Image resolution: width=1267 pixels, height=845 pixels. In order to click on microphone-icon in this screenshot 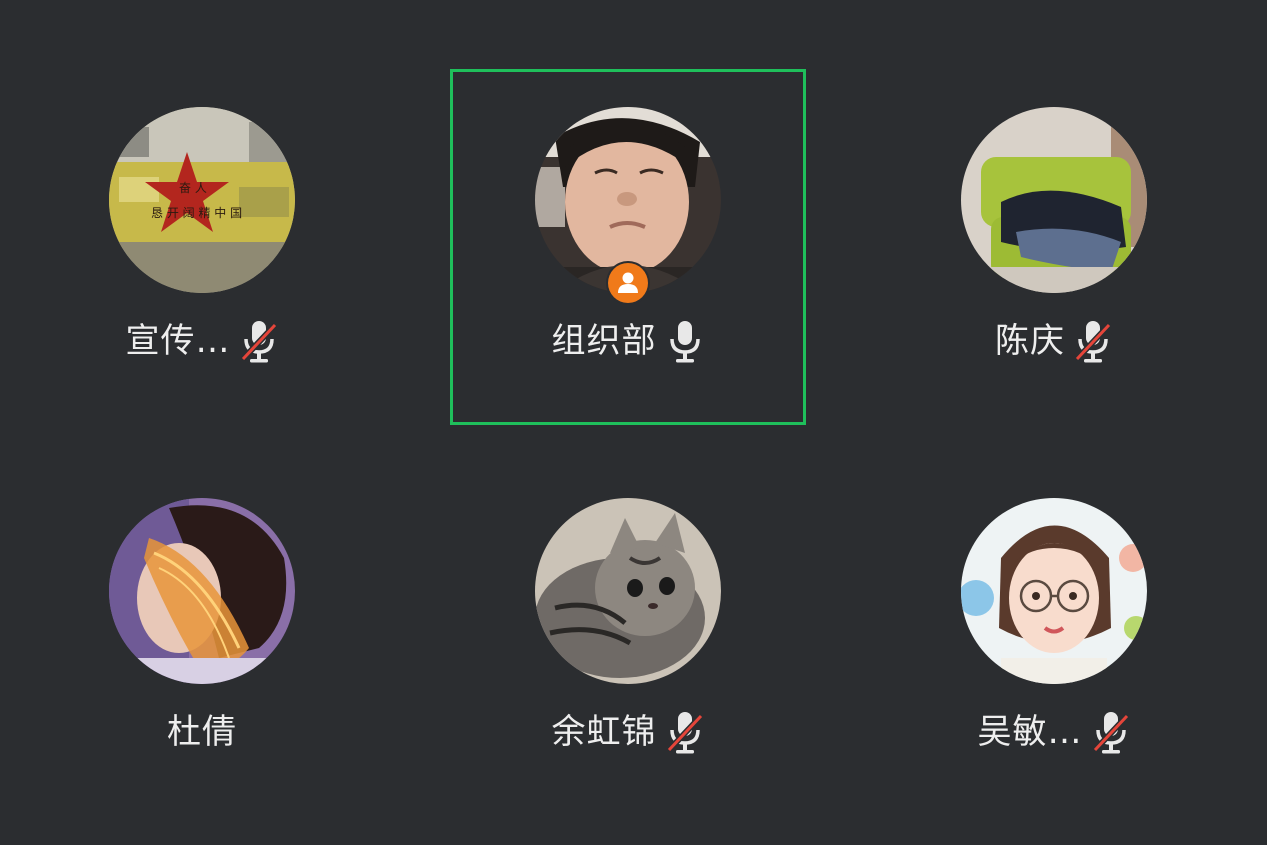, I will do `click(685, 341)`.